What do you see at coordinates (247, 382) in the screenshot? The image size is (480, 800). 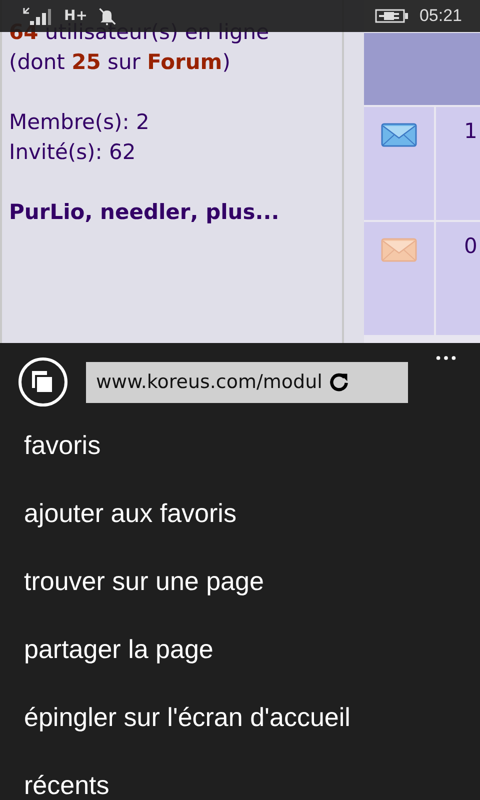 I see `address-field: www.koreus.com/modul` at bounding box center [247, 382].